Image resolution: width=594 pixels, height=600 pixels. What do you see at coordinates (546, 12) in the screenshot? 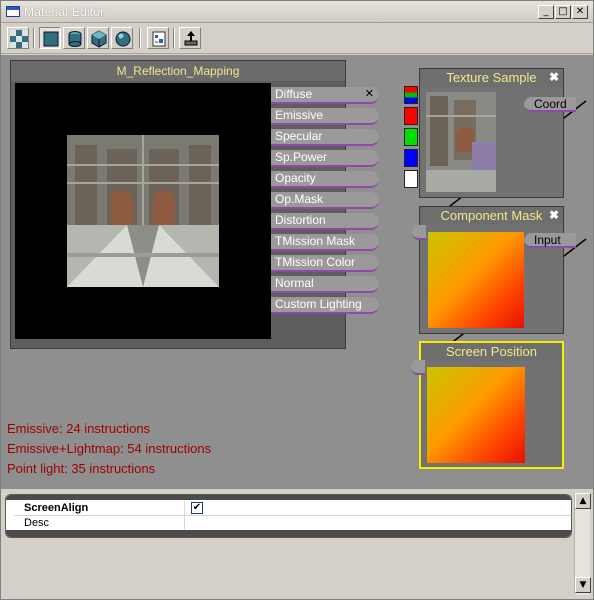
I see `minimize-button: _` at bounding box center [546, 12].